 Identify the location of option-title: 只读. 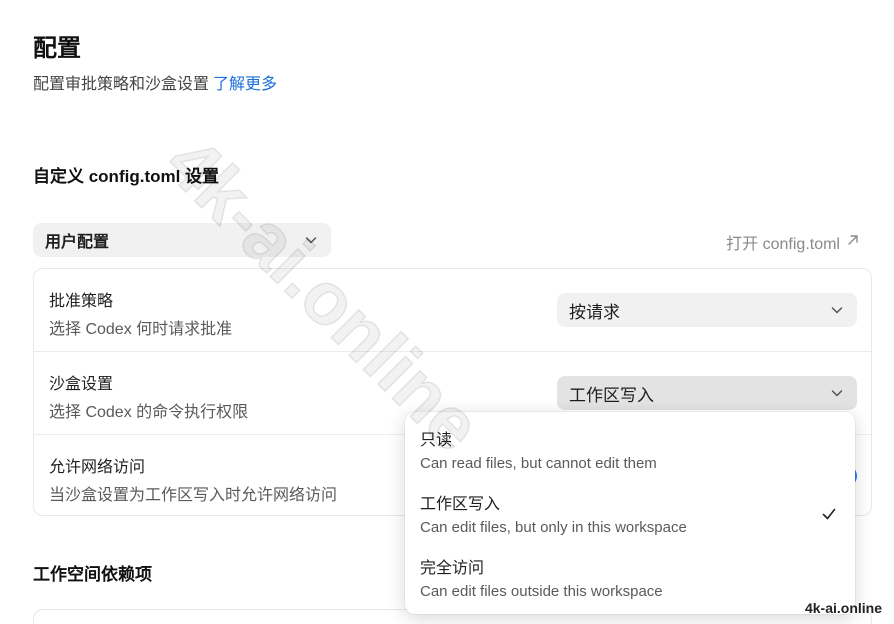
(436, 440).